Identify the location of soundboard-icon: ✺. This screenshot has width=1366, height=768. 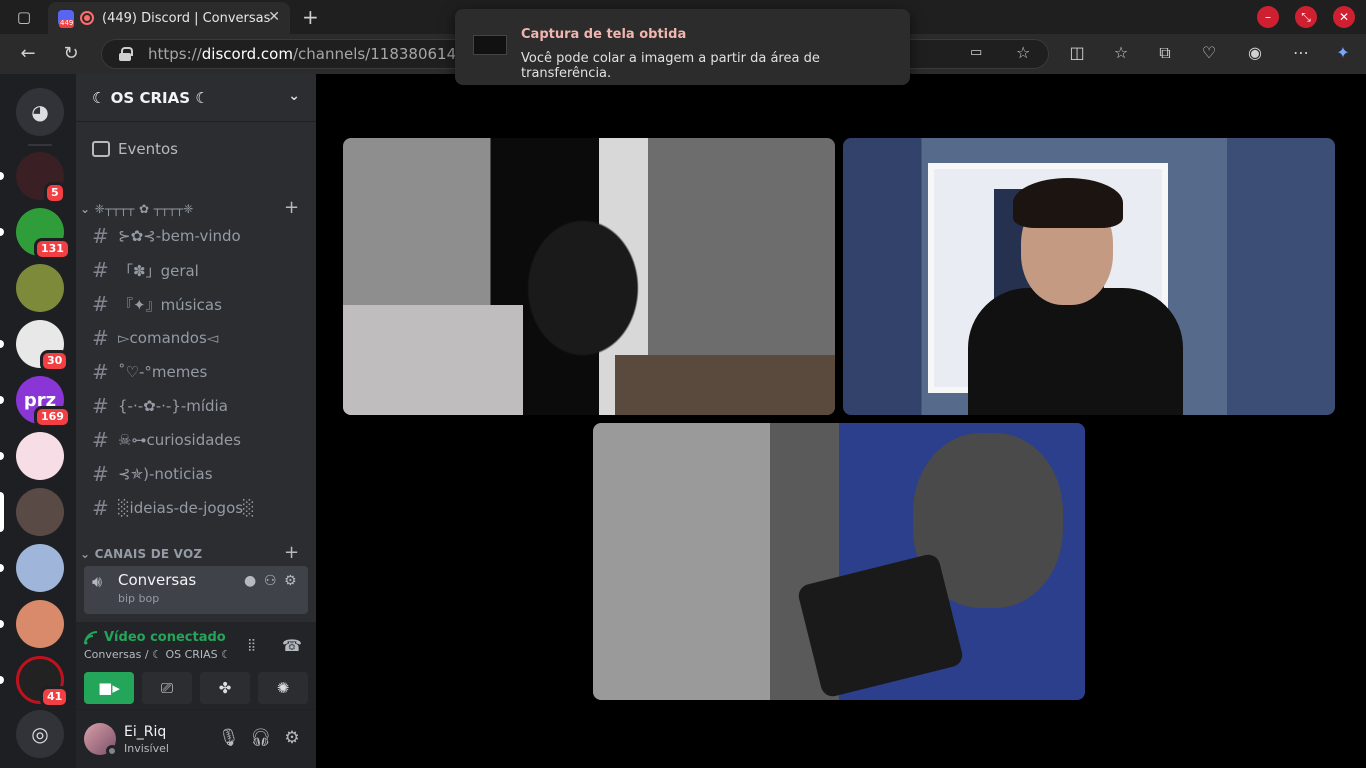
(283, 688).